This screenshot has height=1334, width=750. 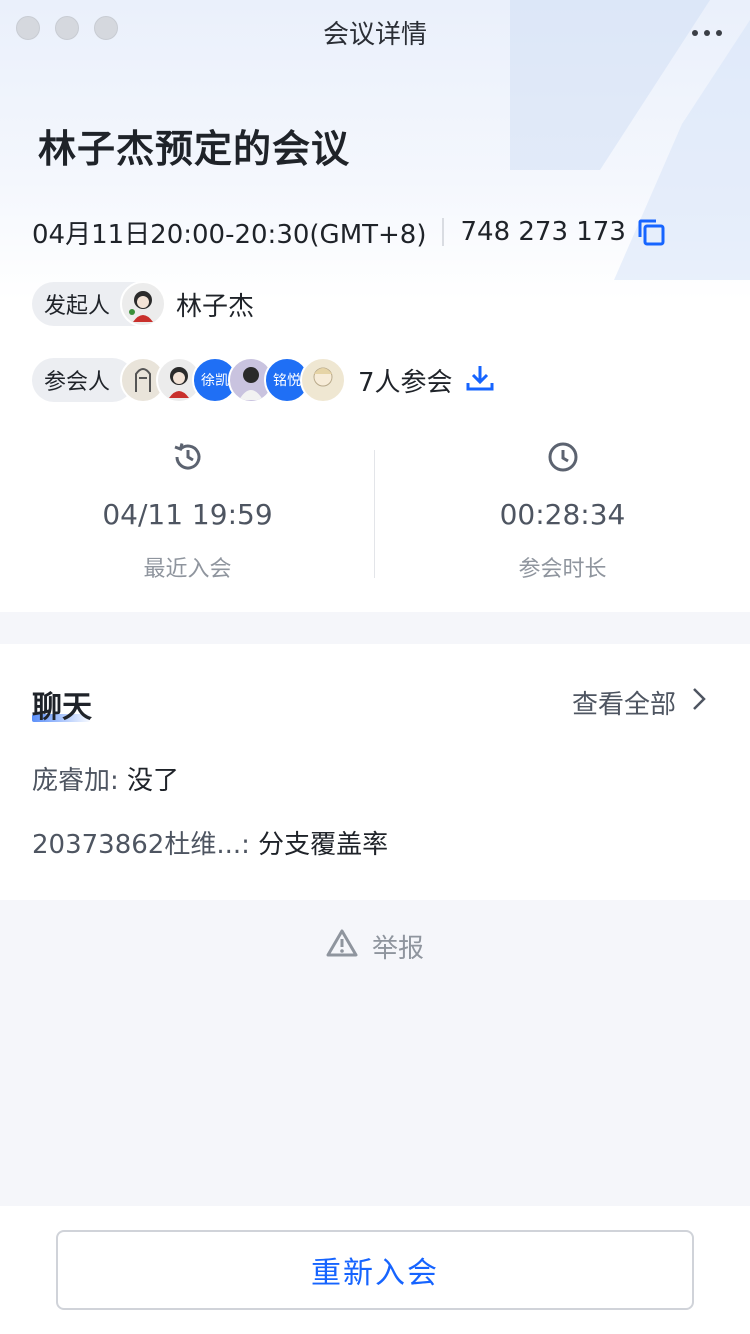 I want to click on chat-message: 20373862杜维...: 分支覆盖率, so click(x=210, y=842).